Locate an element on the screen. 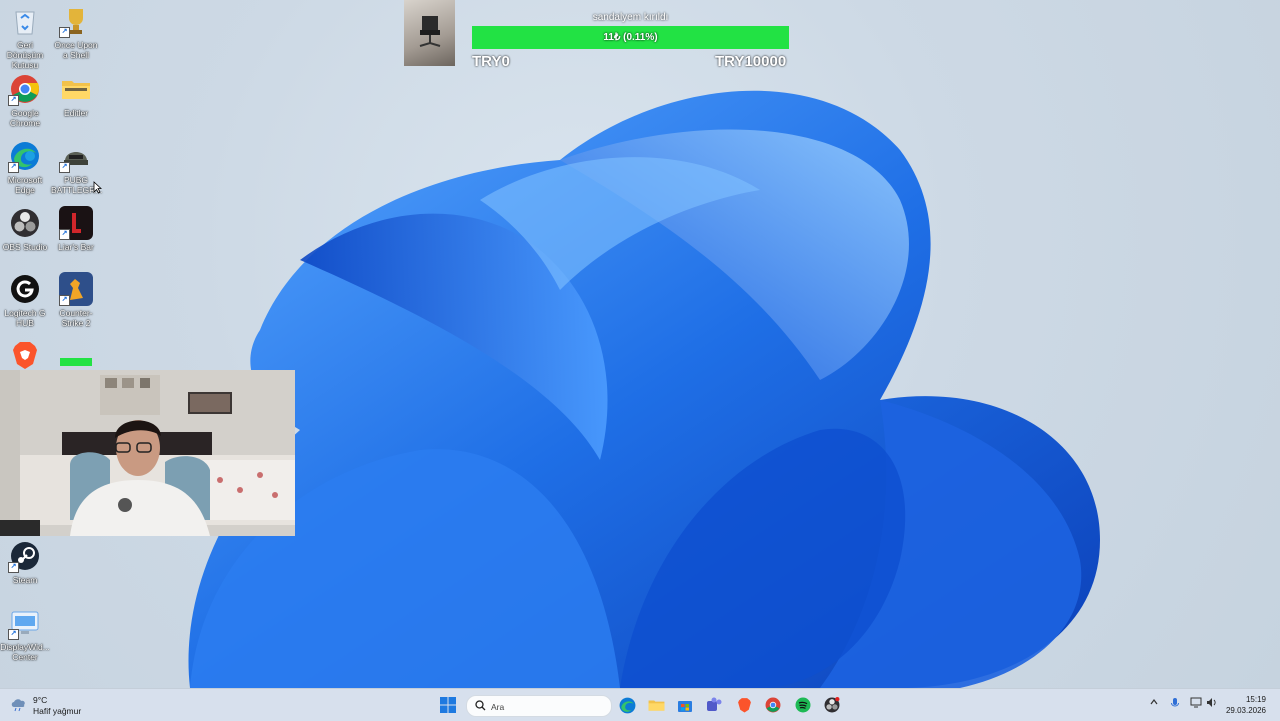 The image size is (1280, 721). steam-icon: ↗ is located at coordinates (25, 556).